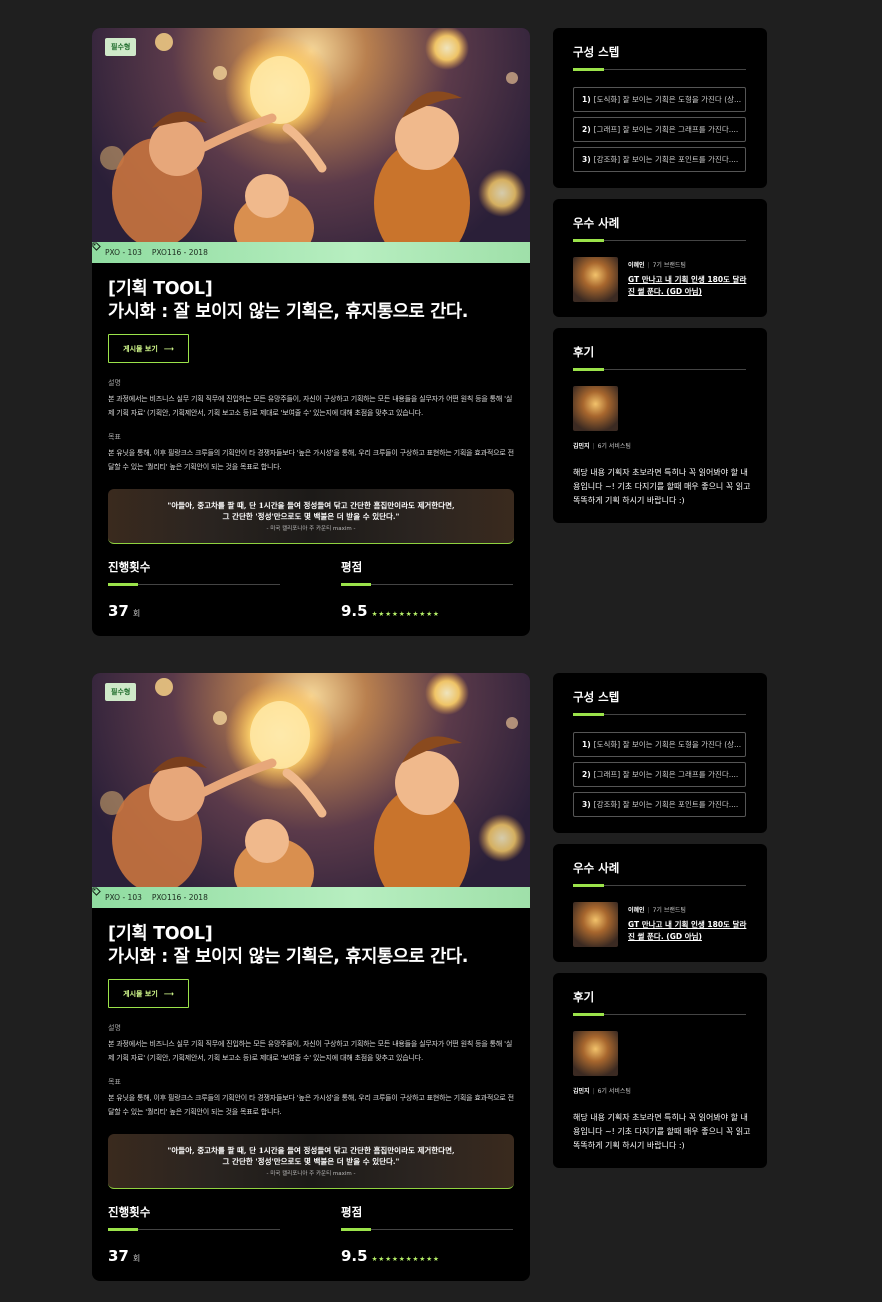  I want to click on rating-value: 9.5, so click(354, 1256).